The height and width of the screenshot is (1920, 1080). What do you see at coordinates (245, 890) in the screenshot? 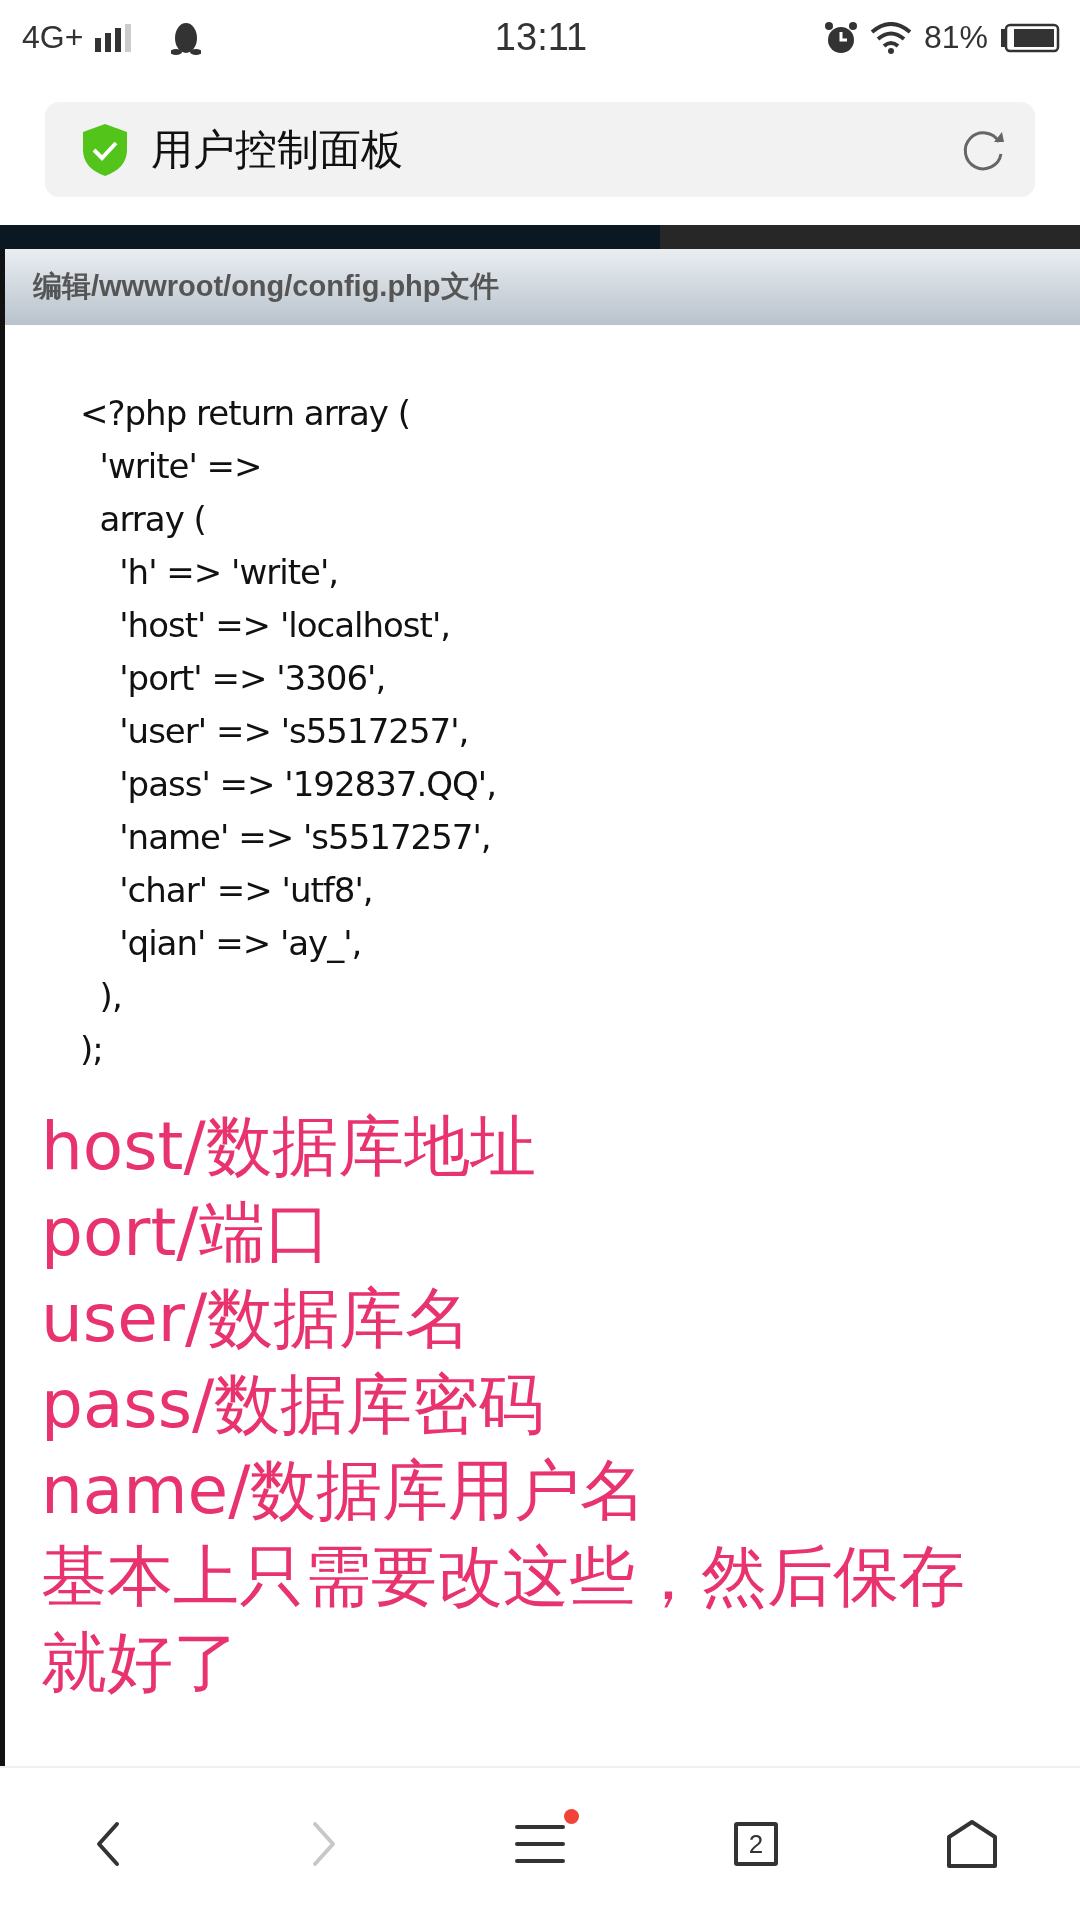
I see `code-line: 'char' => 'utf8',` at bounding box center [245, 890].